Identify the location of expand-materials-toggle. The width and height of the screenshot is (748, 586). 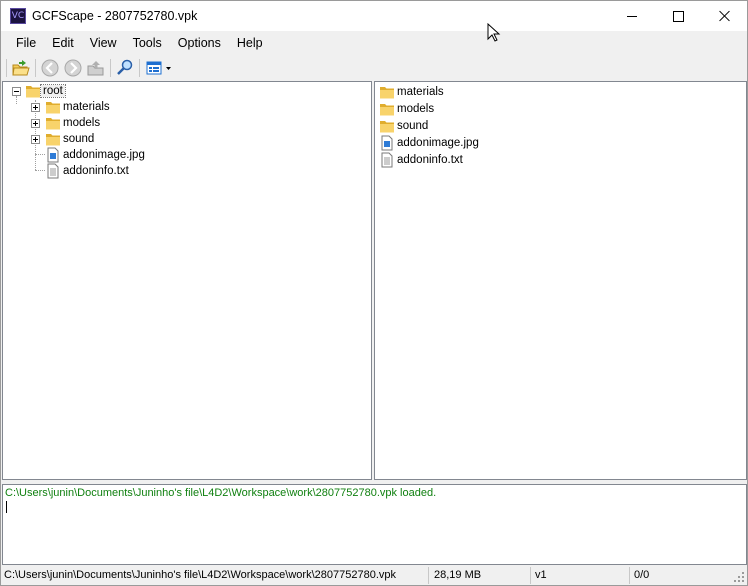
(35, 107).